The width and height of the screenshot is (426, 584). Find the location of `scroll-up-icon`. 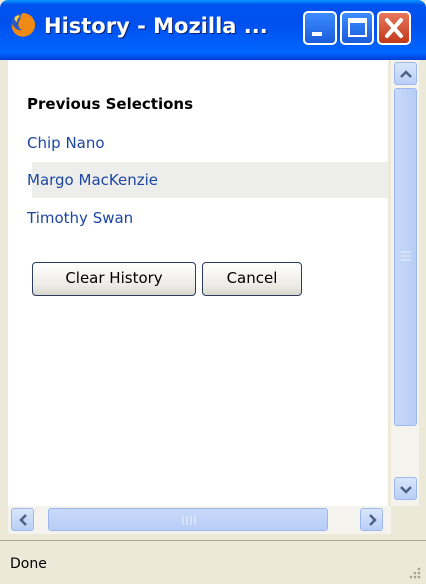

scroll-up-icon is located at coordinates (406, 74).